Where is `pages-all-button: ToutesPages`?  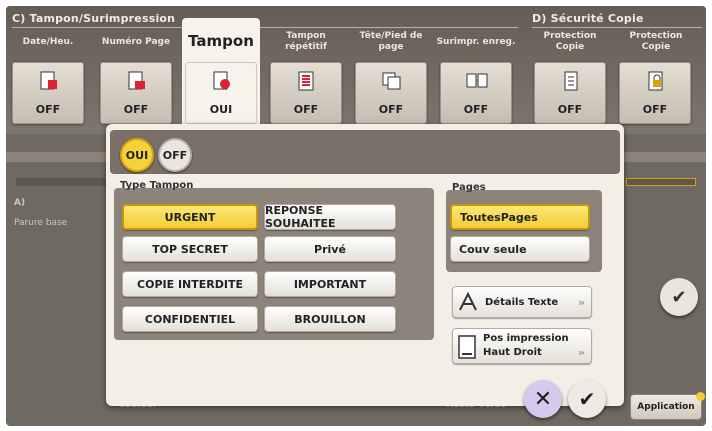 pages-all-button: ToutesPages is located at coordinates (520, 217).